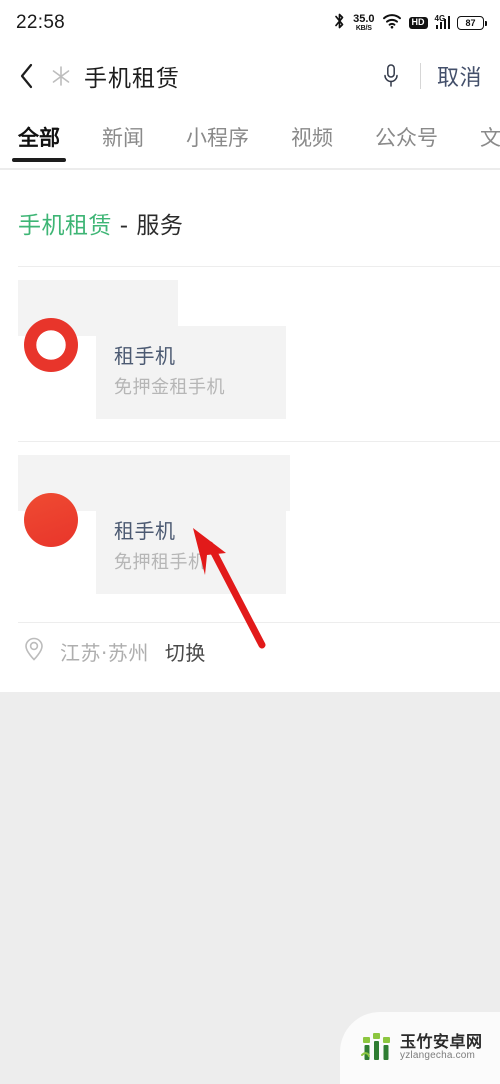  What do you see at coordinates (104, 652) in the screenshot?
I see `location-name: 江苏·苏州` at bounding box center [104, 652].